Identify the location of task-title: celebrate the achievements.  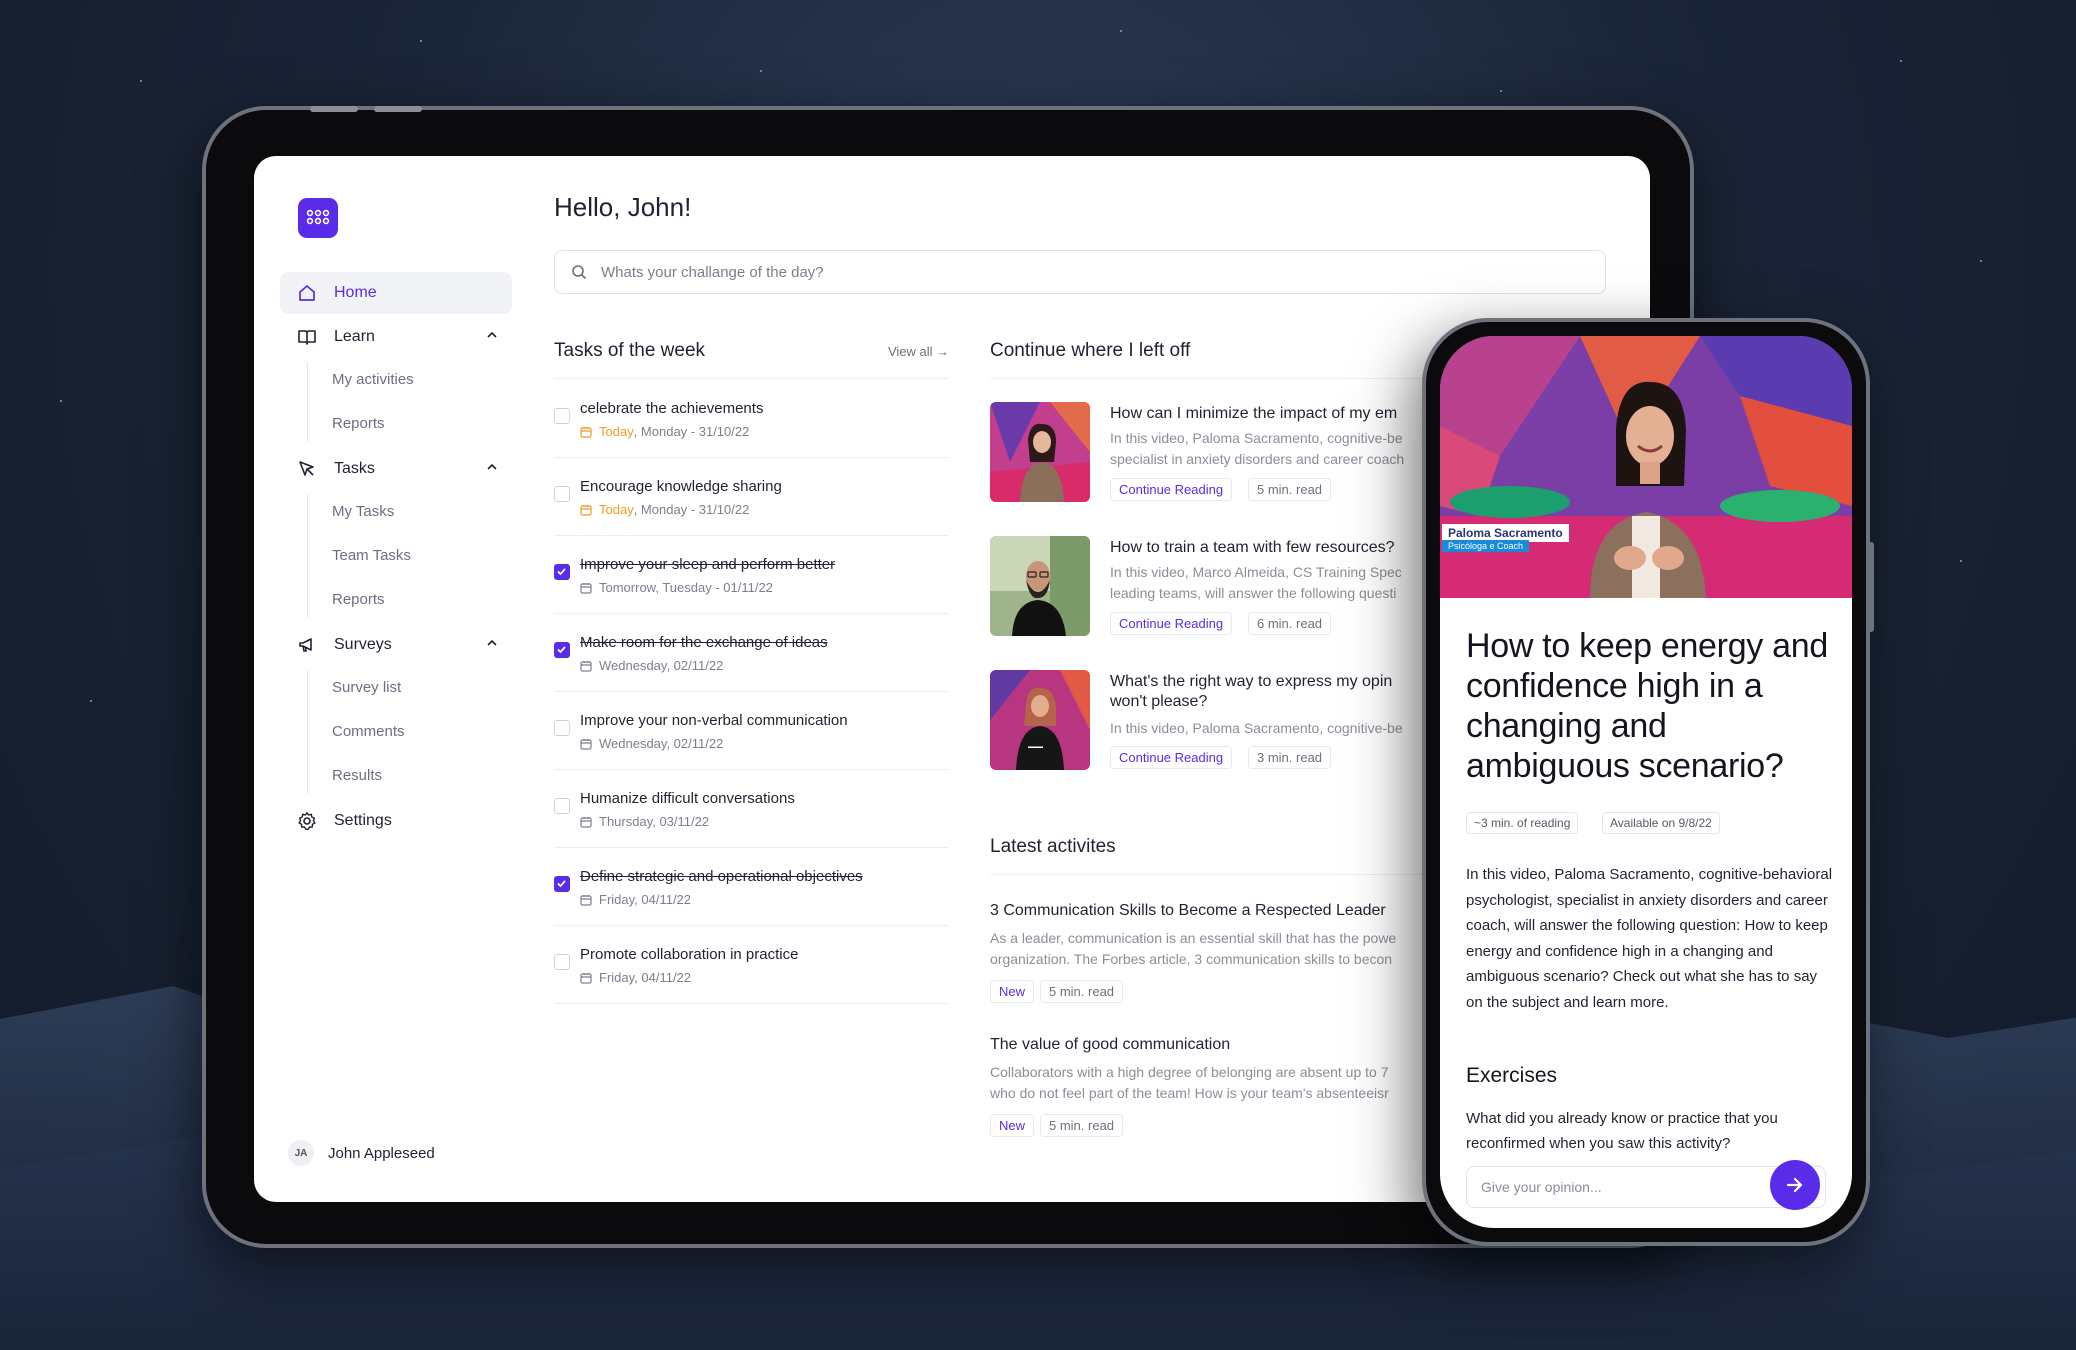
(671, 408).